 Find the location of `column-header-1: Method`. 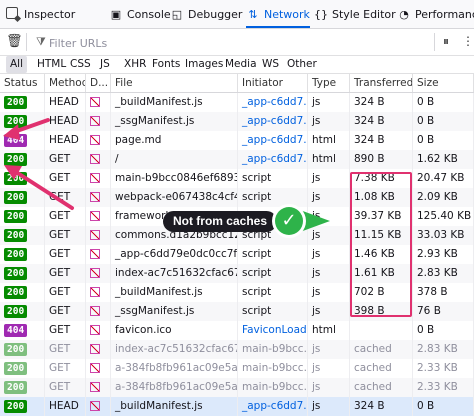

column-header-1: Method is located at coordinates (65, 83).